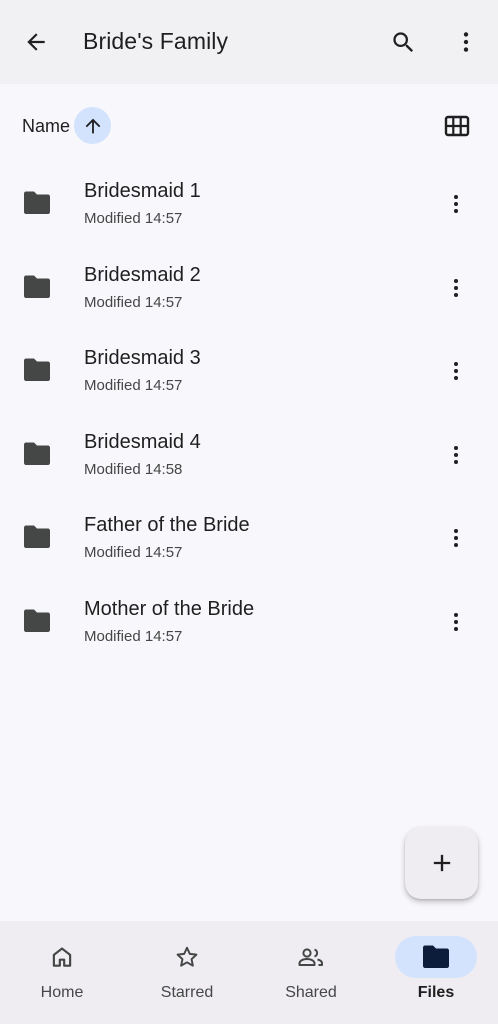 The image size is (498, 1024). Describe the element at coordinates (436, 992) in the screenshot. I see `nav-label: Files` at that location.